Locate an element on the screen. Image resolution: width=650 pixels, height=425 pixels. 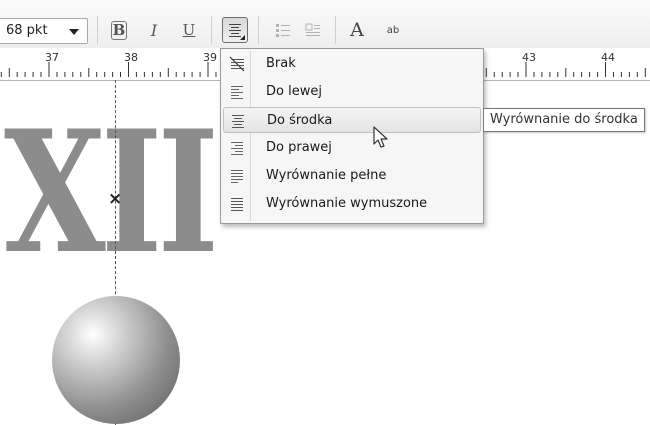
menu-item-label: Do prawej is located at coordinates (299, 147).